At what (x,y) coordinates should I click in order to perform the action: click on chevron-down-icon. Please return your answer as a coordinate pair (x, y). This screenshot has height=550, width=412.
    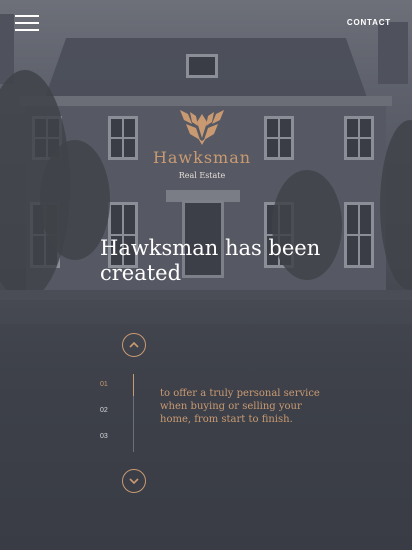
    Looking at the image, I should click on (134, 481).